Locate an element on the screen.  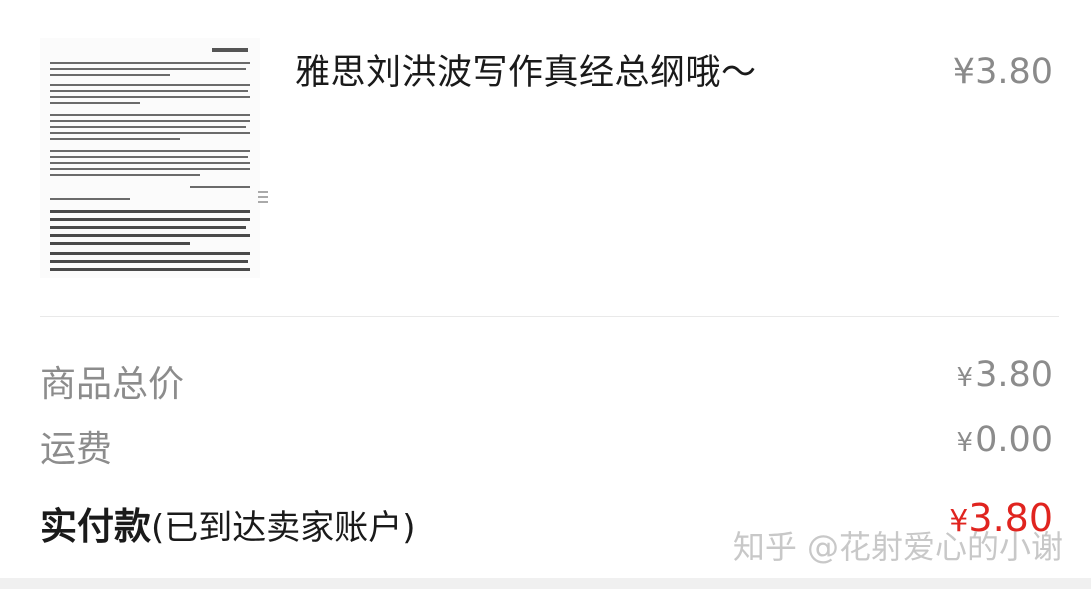
paid-label: 实付款(已到达卖家账户) is located at coordinates (228, 523).